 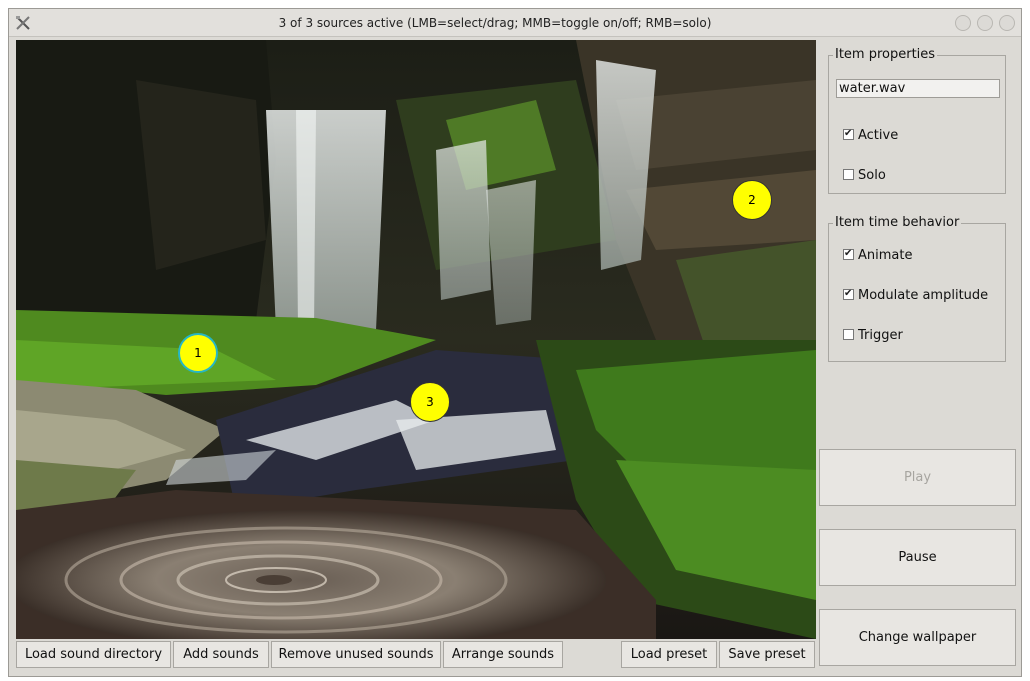 What do you see at coordinates (885, 54) in the screenshot?
I see `item-properties-title: Item properties` at bounding box center [885, 54].